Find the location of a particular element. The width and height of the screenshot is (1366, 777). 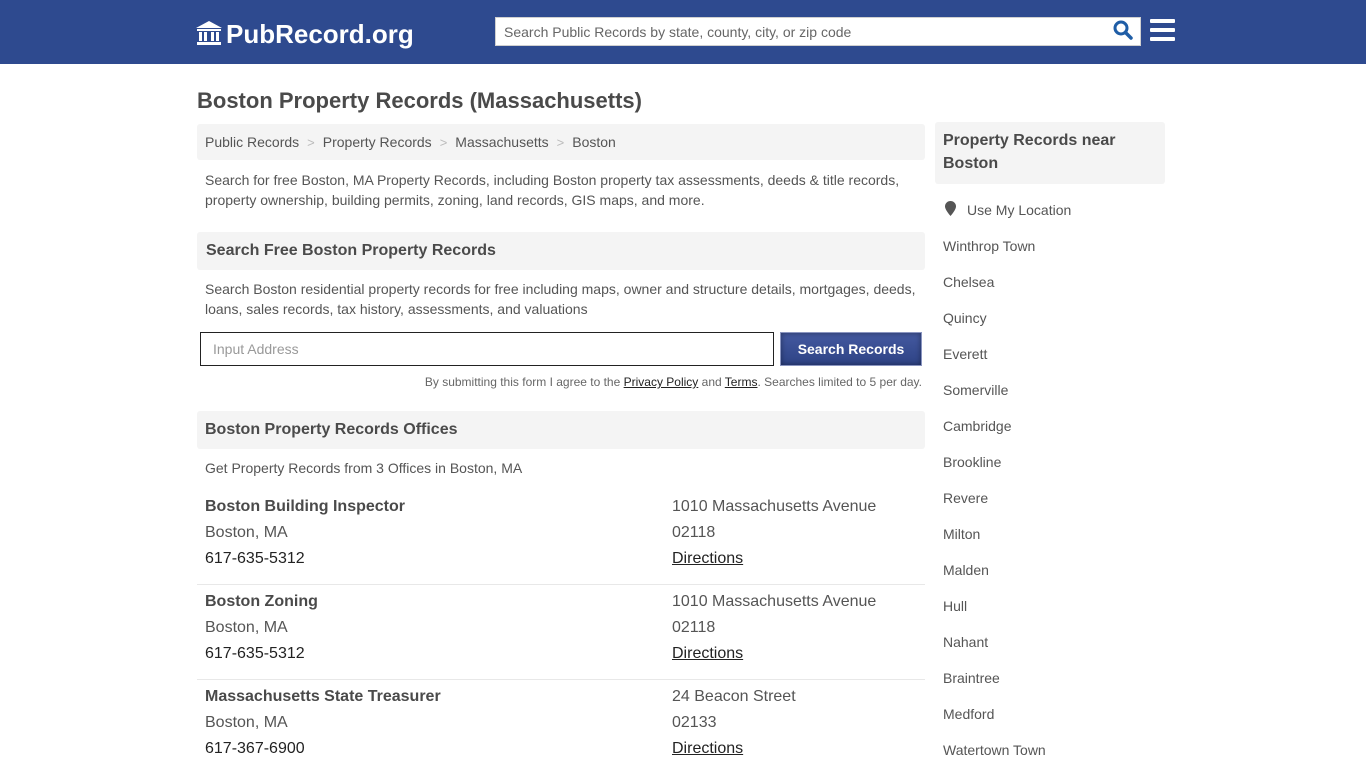

sidebar-heading: Property Records near Boston is located at coordinates (1050, 153).